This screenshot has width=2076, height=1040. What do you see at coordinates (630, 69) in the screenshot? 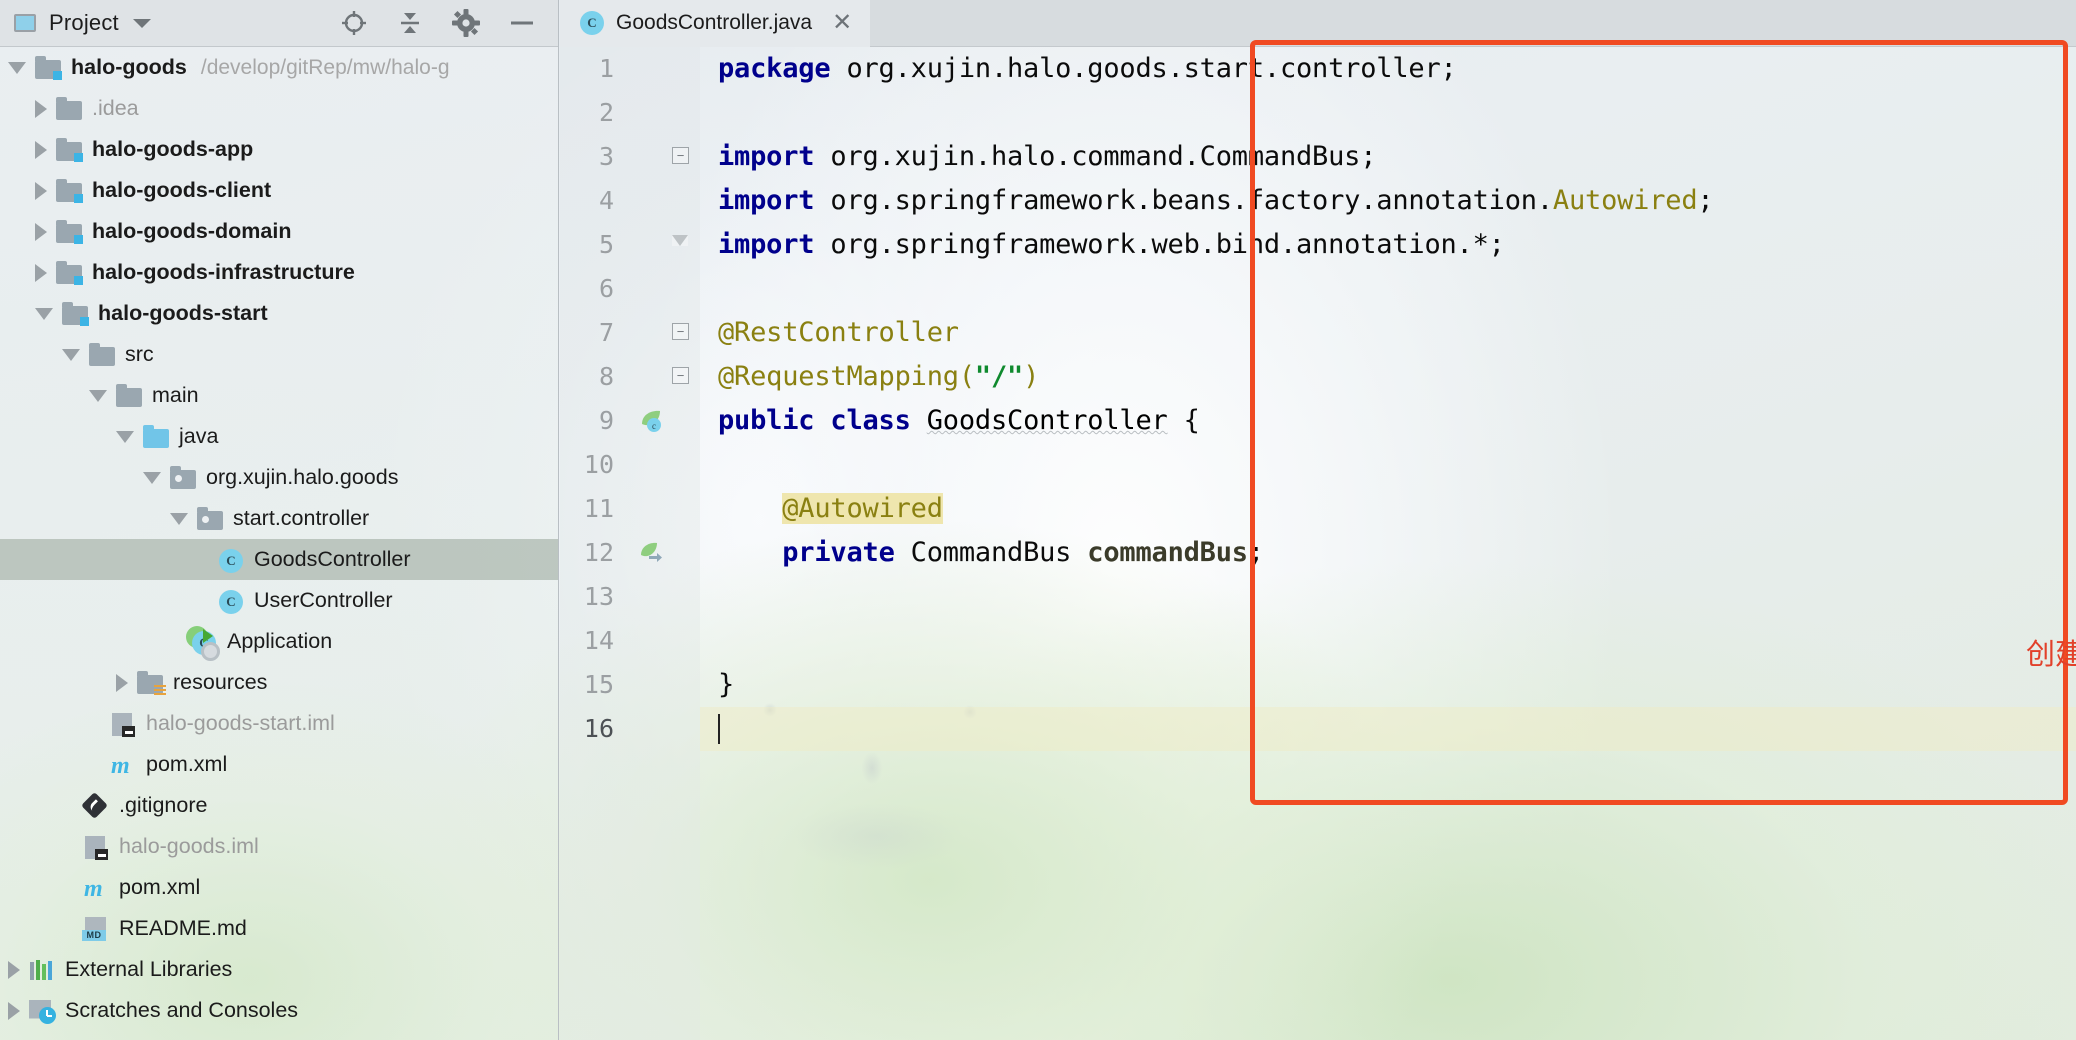
I see `gutter-row: 1` at bounding box center [630, 69].